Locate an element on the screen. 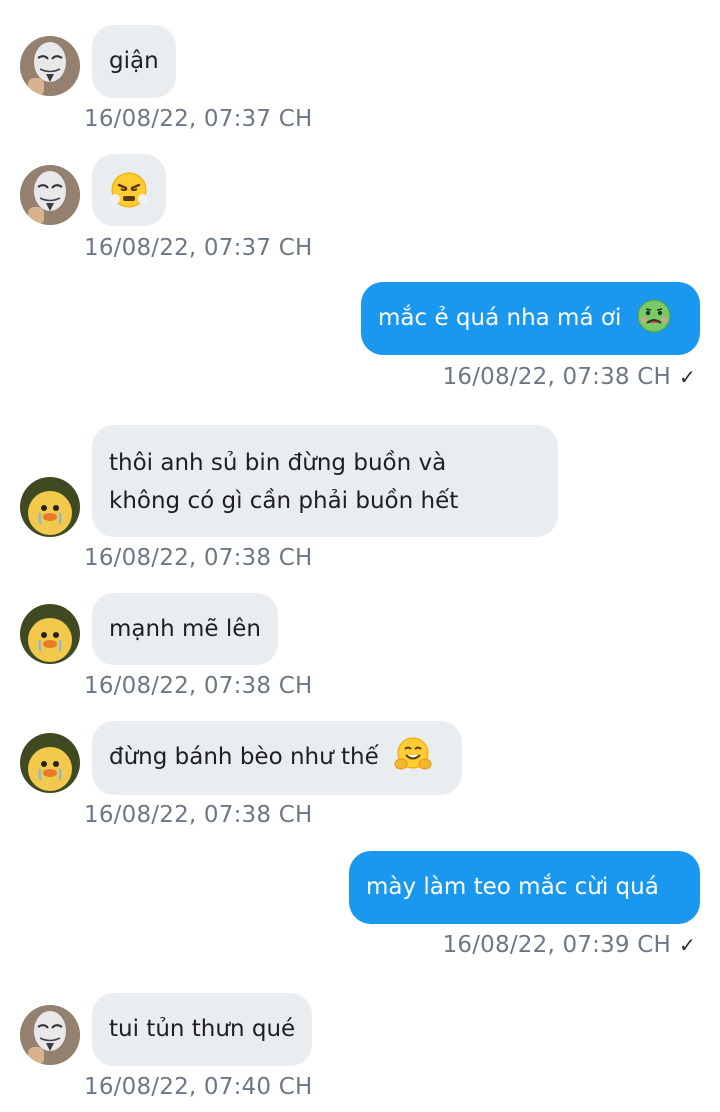 This screenshot has width=720, height=1112. message-text: mạnh mẽ lên is located at coordinates (185, 629).